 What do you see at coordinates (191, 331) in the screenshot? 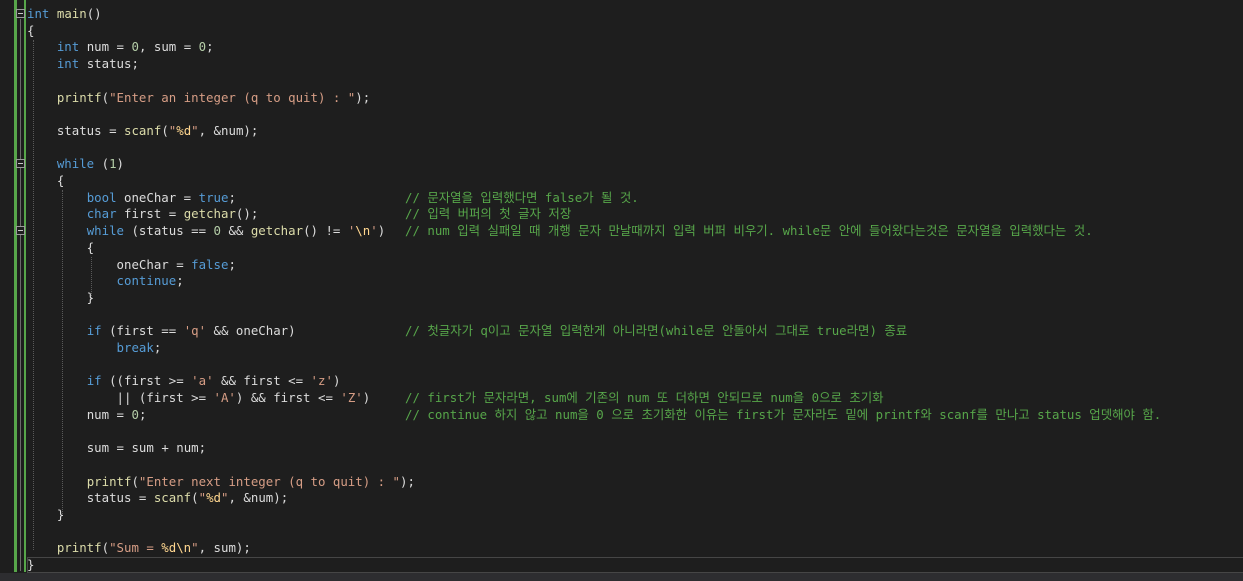
I see `code-text: if (first == 'q' && oneChar)` at bounding box center [191, 331].